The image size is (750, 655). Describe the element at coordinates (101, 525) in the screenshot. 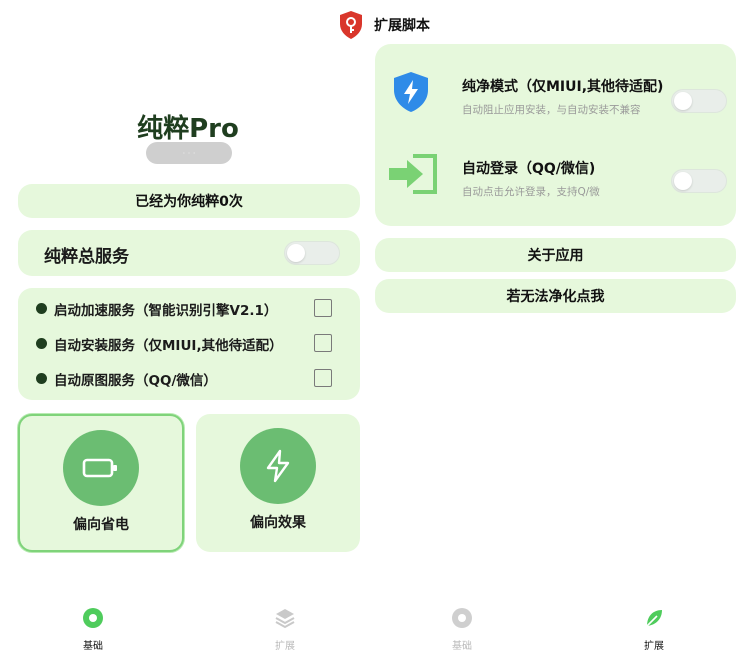

I see `mode-power-saving-label: 偏向省电` at that location.